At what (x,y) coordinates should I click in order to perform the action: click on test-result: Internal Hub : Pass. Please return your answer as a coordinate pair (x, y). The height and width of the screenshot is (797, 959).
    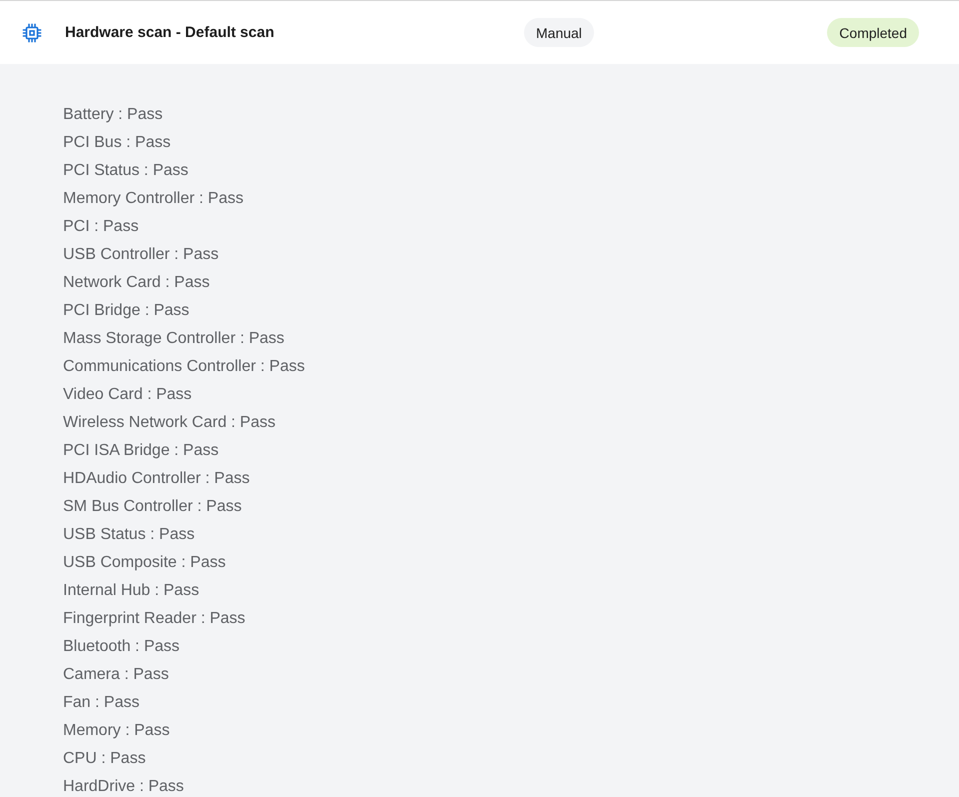
    Looking at the image, I should click on (131, 591).